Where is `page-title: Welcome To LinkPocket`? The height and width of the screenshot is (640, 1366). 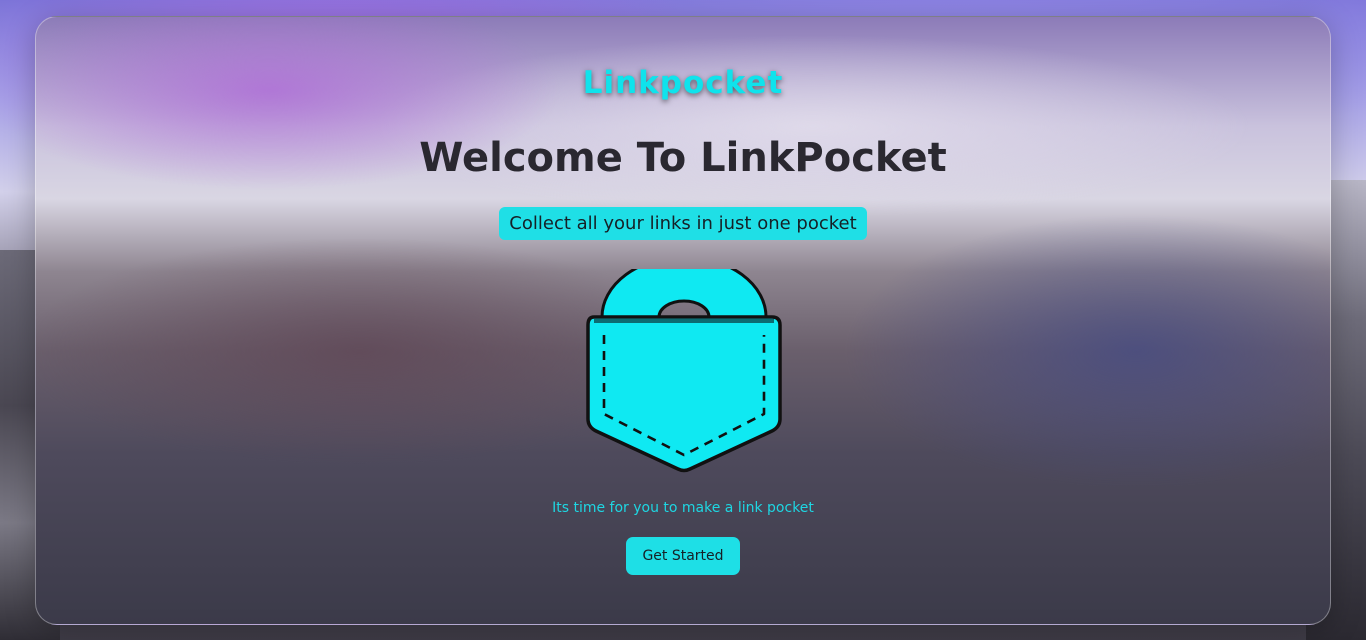 page-title: Welcome To LinkPocket is located at coordinates (683, 158).